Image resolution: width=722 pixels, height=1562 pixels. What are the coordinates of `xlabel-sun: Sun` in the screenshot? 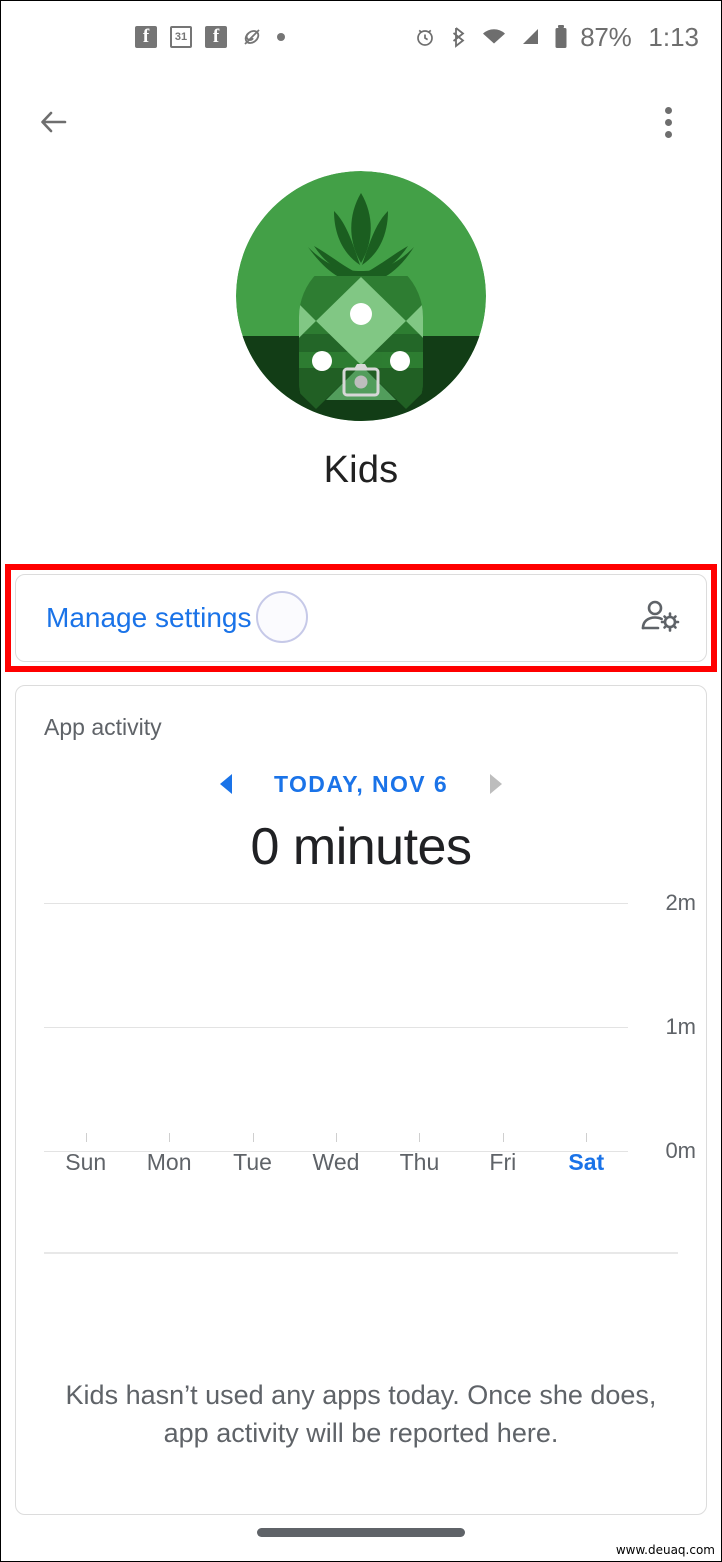 It's located at (86, 1162).